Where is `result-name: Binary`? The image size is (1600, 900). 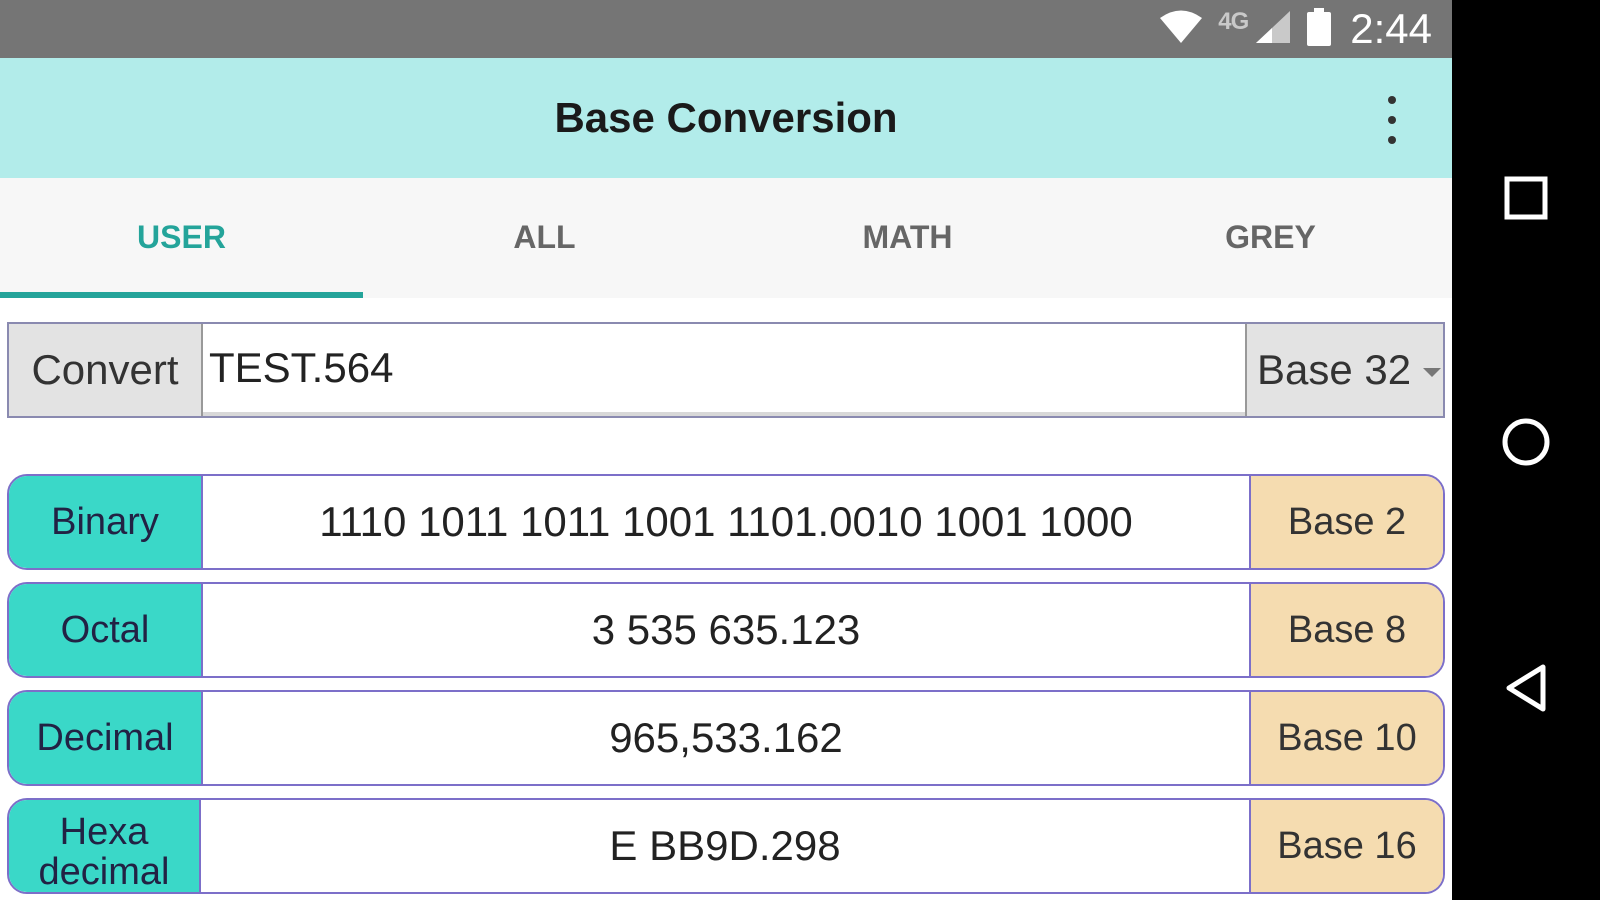 result-name: Binary is located at coordinates (106, 522).